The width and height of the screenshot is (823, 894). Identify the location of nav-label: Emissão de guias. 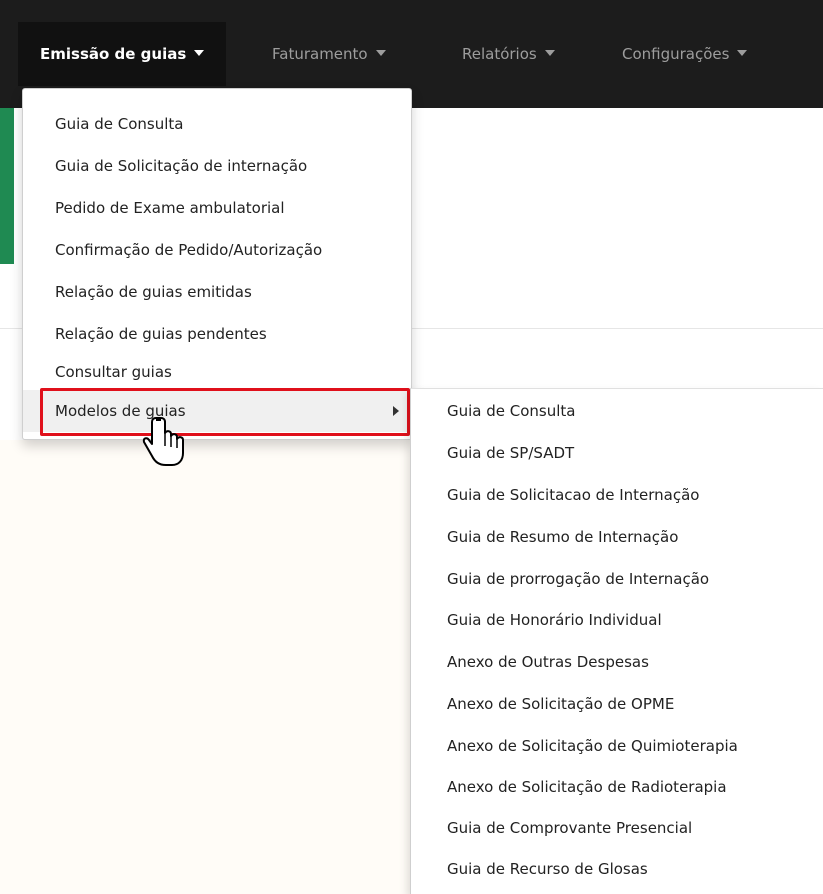
(113, 54).